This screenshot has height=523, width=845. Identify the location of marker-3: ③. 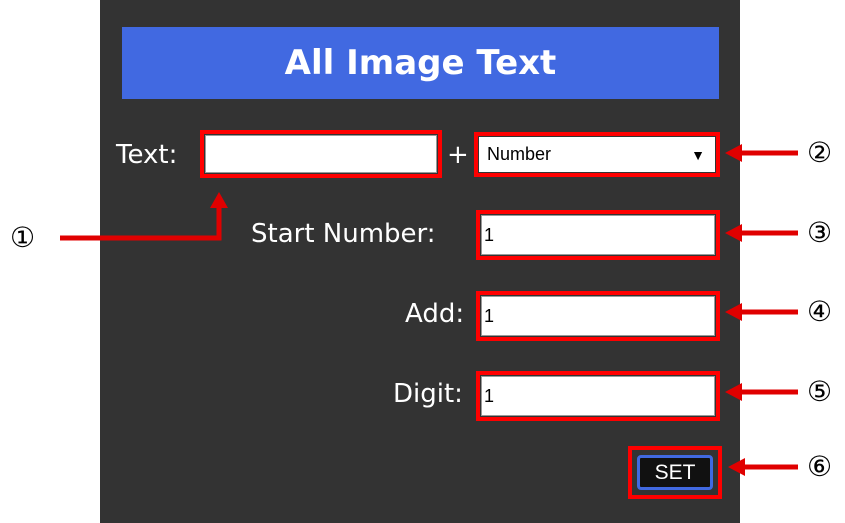
(820, 232).